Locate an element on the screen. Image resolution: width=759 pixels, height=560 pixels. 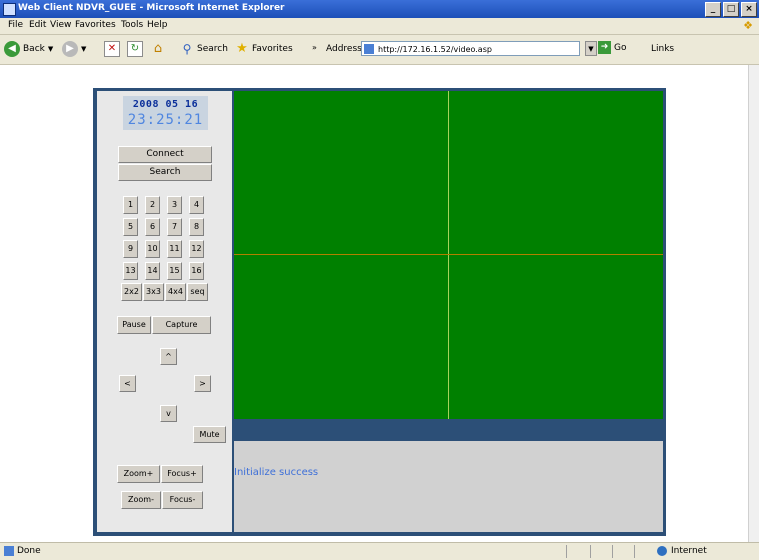
favorites-label: Favorites is located at coordinates (272, 49).